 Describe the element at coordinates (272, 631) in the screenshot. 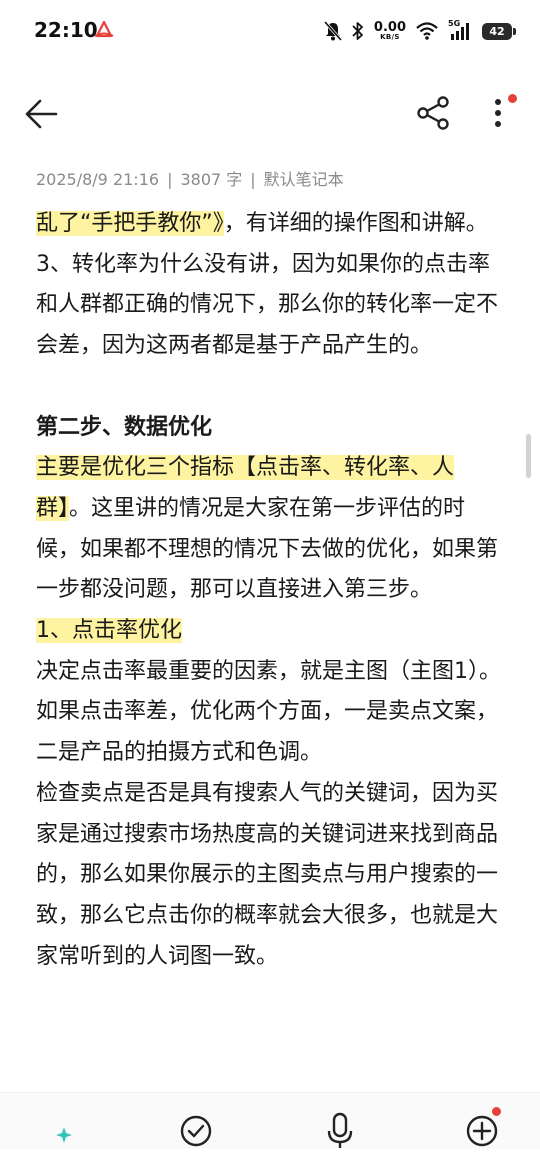

I see `subheading: 1、点击率优化` at that location.